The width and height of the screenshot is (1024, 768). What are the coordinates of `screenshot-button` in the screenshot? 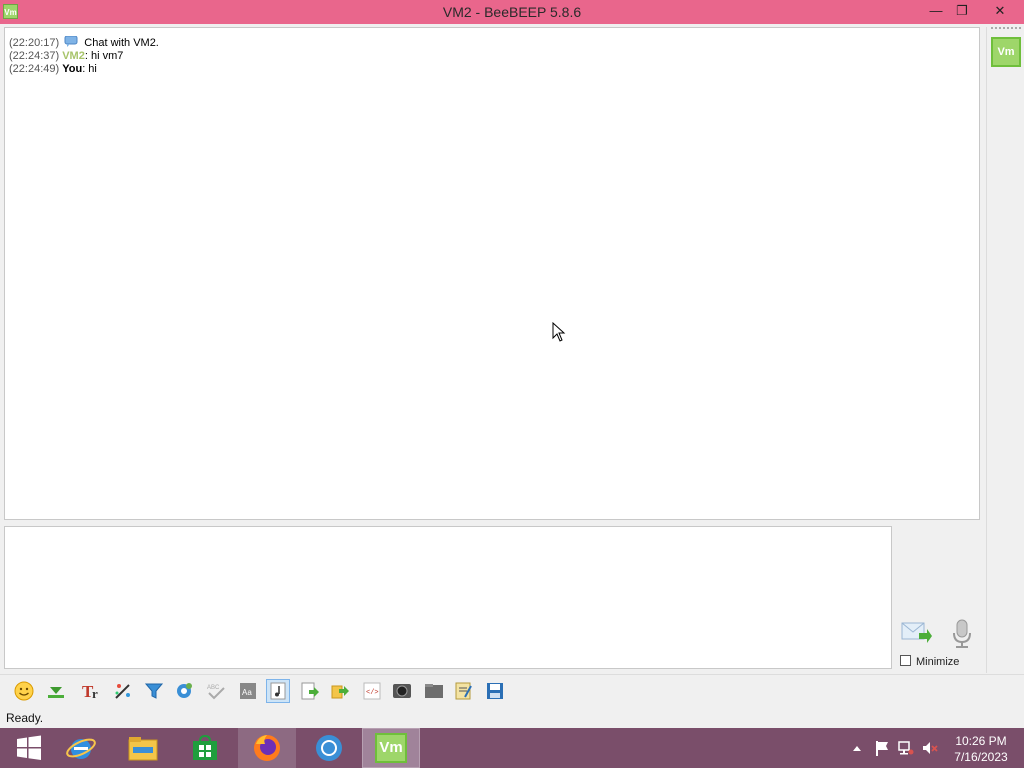 It's located at (402, 691).